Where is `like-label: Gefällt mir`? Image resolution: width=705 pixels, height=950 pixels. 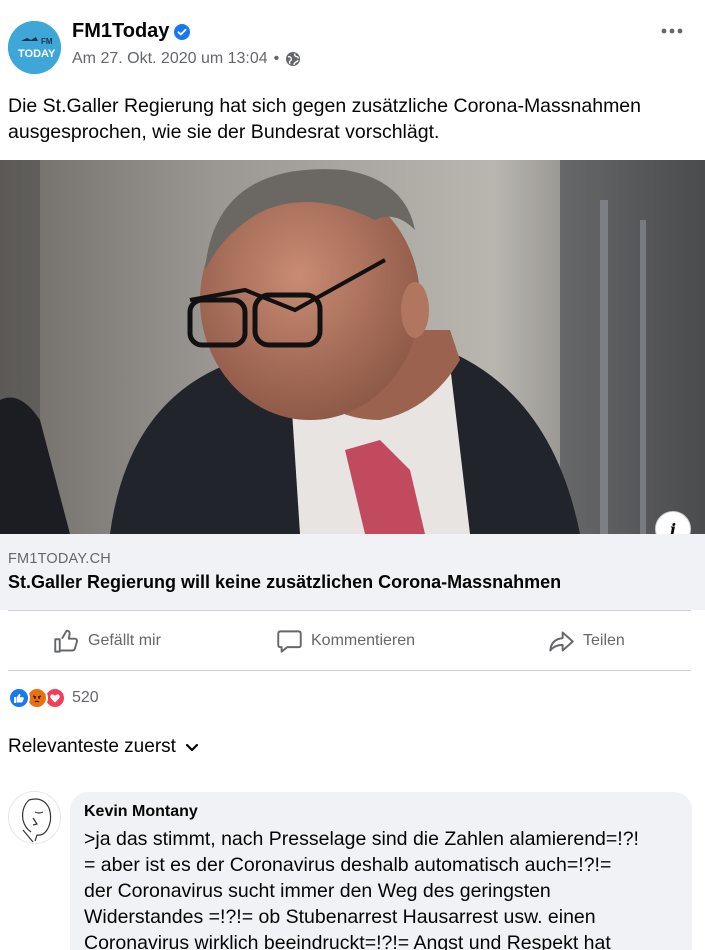
like-label: Gefällt mir is located at coordinates (124, 640).